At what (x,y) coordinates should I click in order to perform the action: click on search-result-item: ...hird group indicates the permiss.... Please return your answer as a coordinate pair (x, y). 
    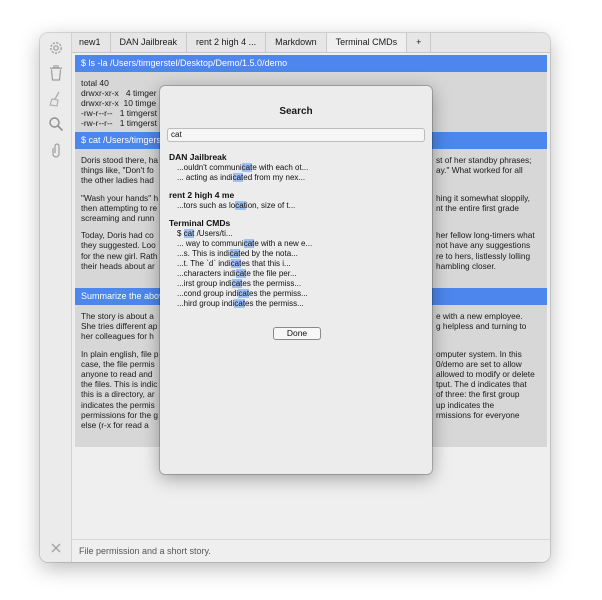
    Looking at the image, I should click on (296, 304).